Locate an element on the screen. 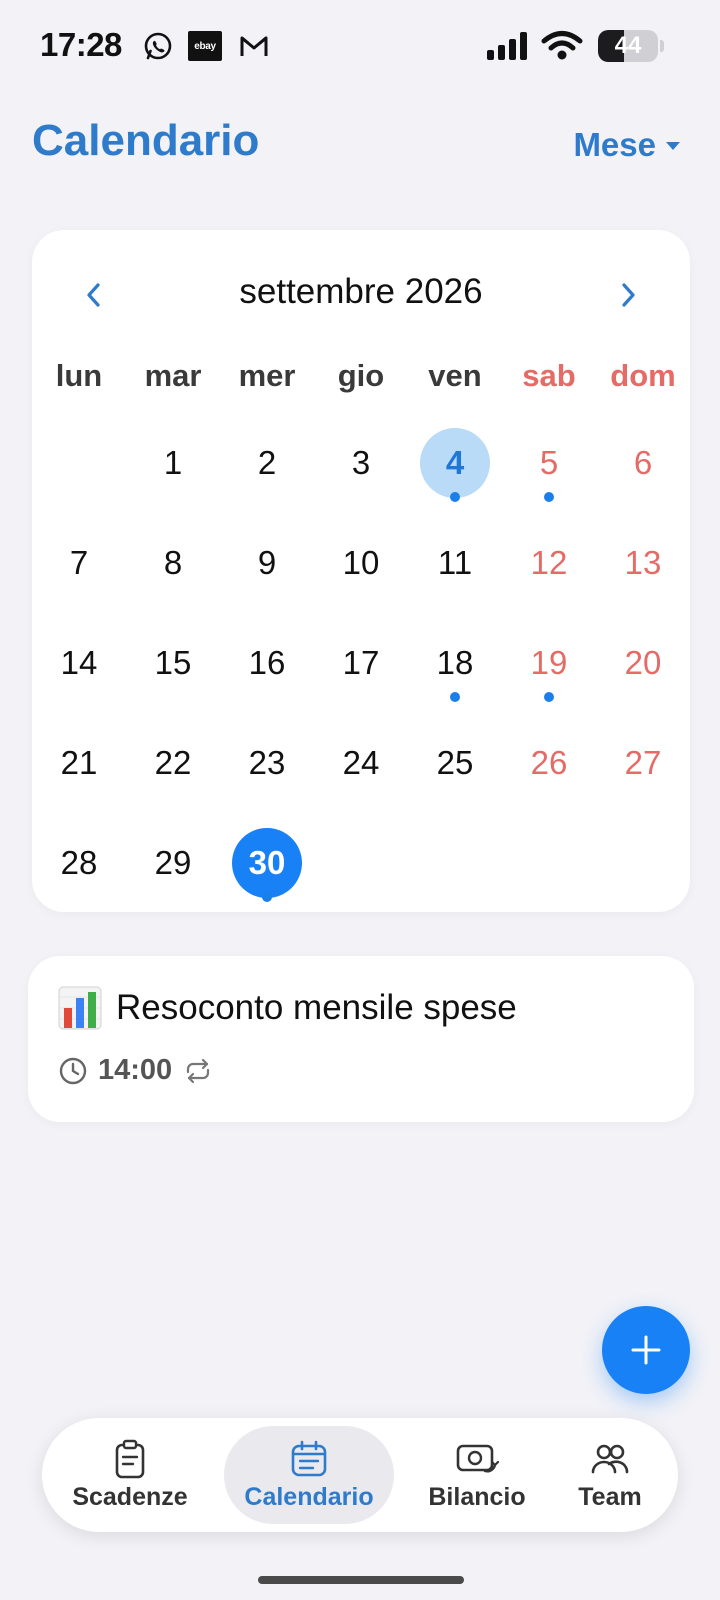 This screenshot has height=1600, width=720. ebay-icon: ebay is located at coordinates (205, 46).